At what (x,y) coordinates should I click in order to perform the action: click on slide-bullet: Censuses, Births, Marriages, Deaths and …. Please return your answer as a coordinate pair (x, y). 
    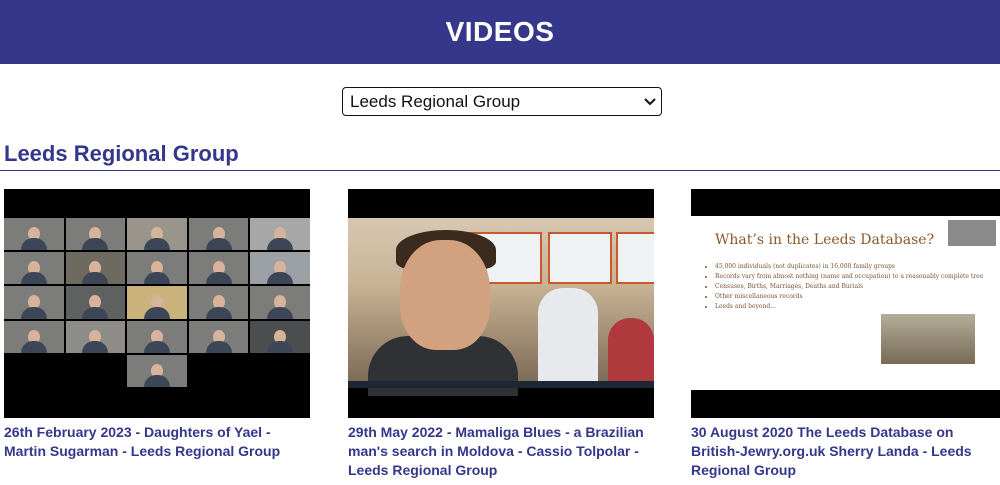
    Looking at the image, I should click on (849, 287).